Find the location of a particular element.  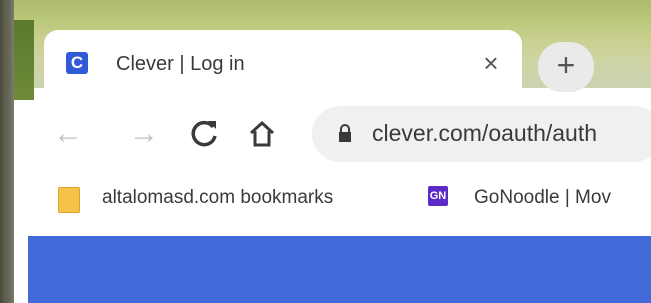

url-text: clever.com/oauth/auth is located at coordinates (484, 133).